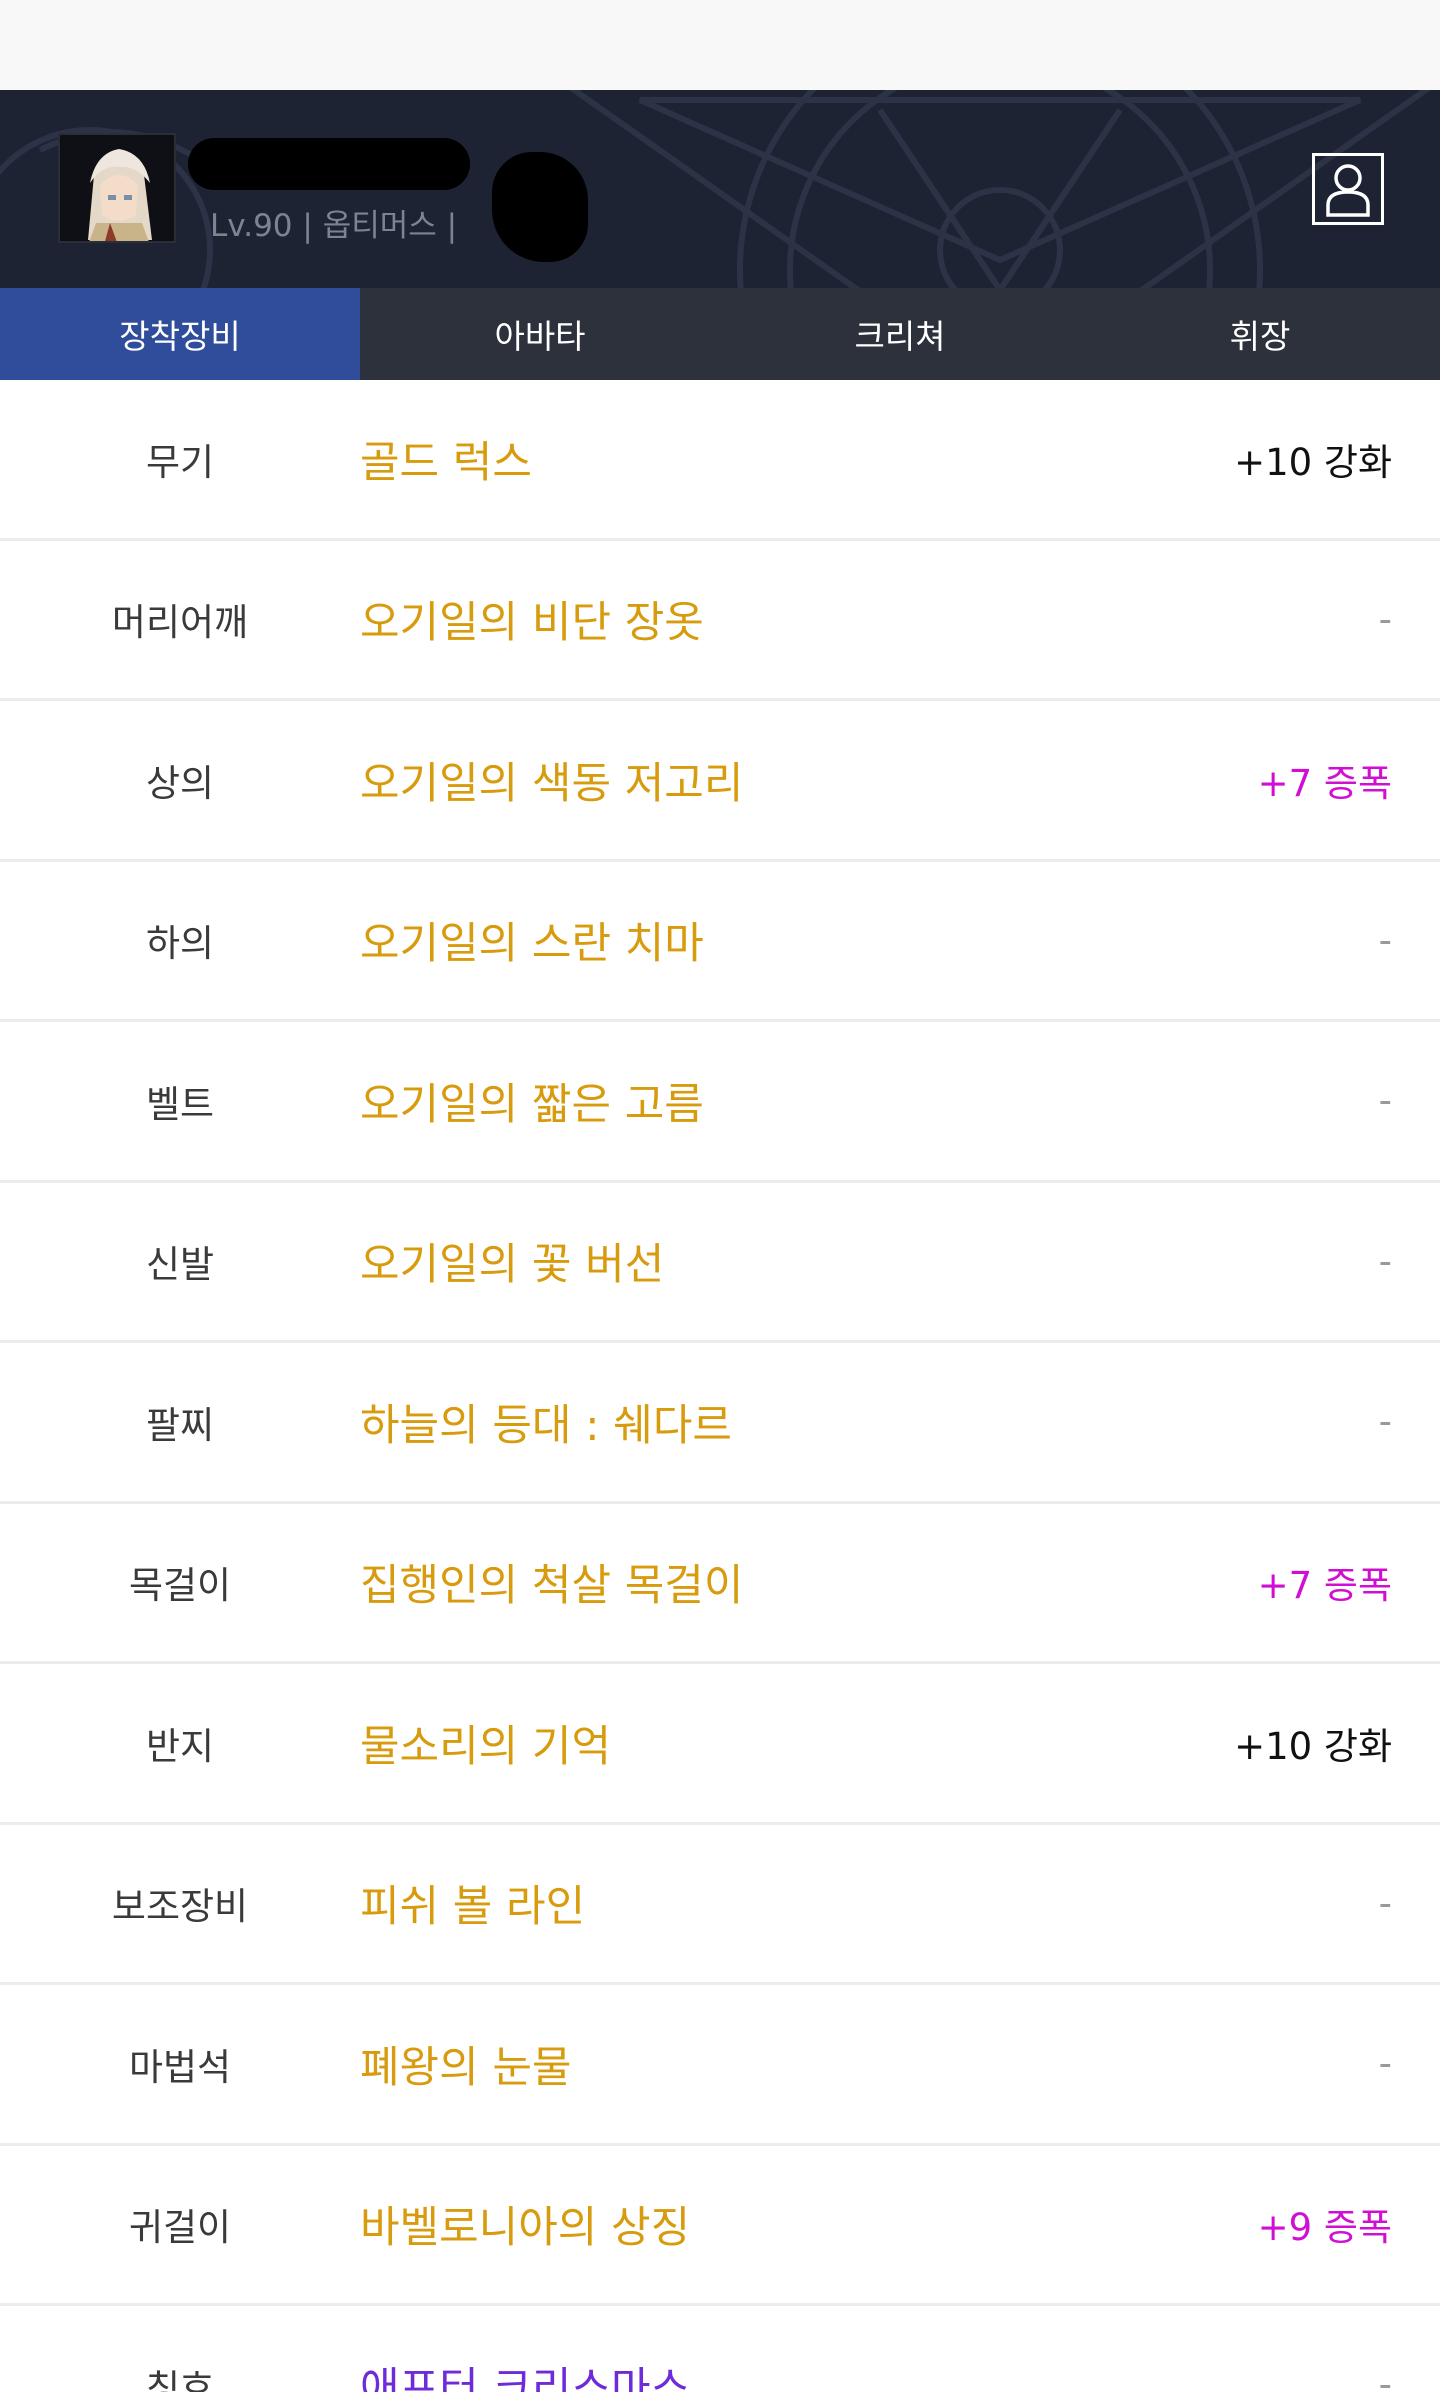  I want to click on equipment-row-earring: 귀걸이 바벨로니아의 상징 +9 증폭, so click(720, 2226).